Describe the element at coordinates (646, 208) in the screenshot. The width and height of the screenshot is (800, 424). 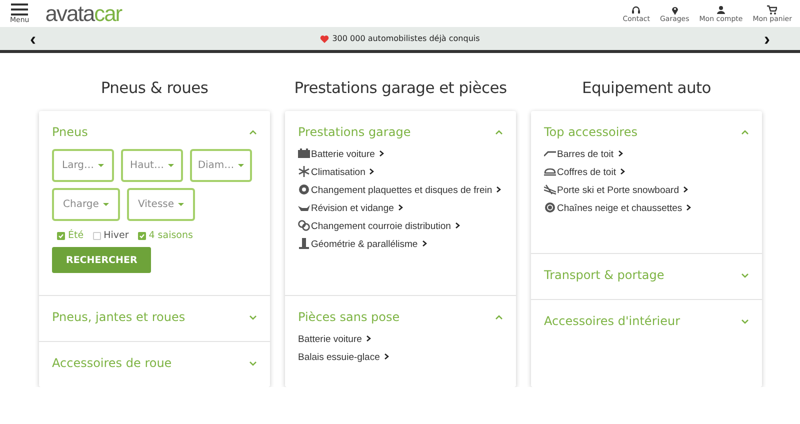
I see `link: Chaînes neige et chaussettes` at that location.